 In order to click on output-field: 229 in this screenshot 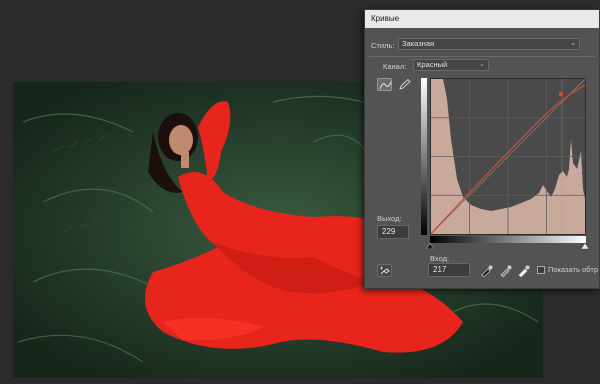, I will do `click(393, 232)`.